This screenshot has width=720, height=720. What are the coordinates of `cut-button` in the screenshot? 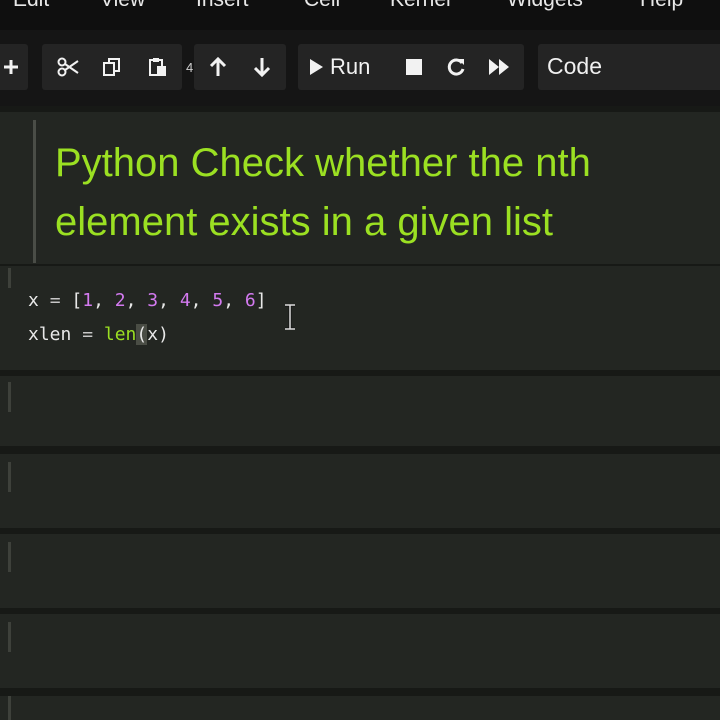 It's located at (68, 67).